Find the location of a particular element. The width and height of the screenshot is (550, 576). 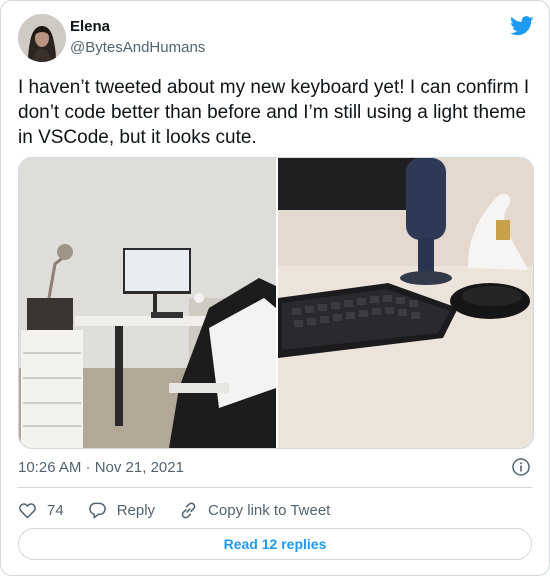

twitter-bird-icon is located at coordinates (522, 26).